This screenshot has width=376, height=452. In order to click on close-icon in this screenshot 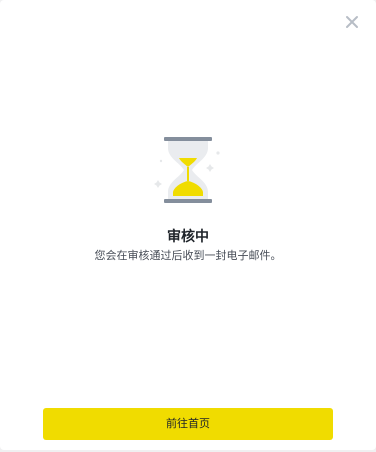, I will do `click(352, 22)`.